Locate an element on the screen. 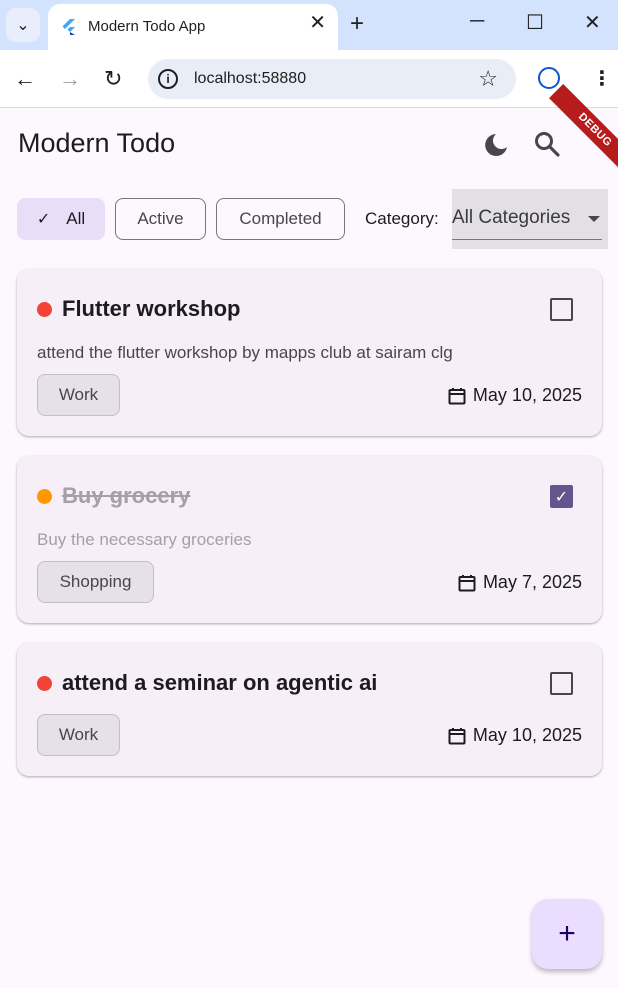 The height and width of the screenshot is (988, 618). dark-mode-icon is located at coordinates (496, 145).